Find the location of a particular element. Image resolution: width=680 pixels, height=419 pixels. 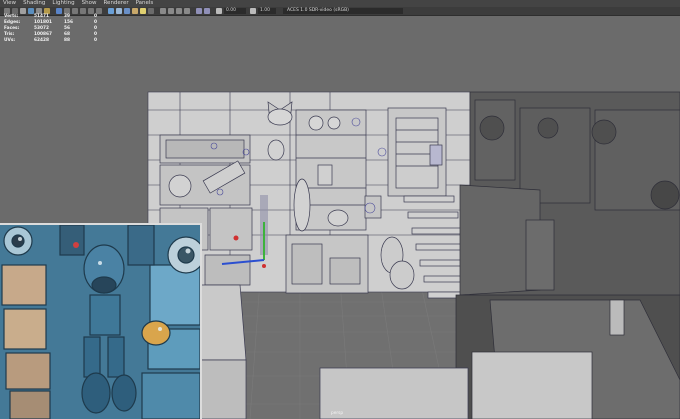

exposure-field: 0.00 is located at coordinates (235, 11).